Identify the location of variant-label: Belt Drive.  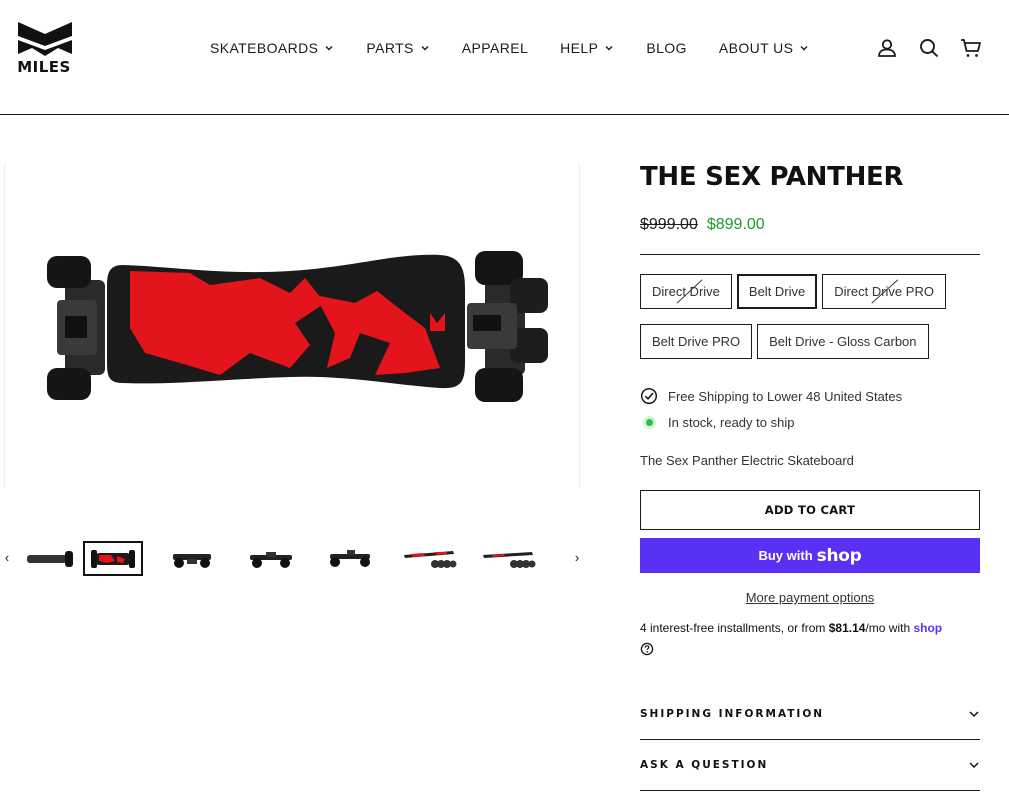
(777, 291).